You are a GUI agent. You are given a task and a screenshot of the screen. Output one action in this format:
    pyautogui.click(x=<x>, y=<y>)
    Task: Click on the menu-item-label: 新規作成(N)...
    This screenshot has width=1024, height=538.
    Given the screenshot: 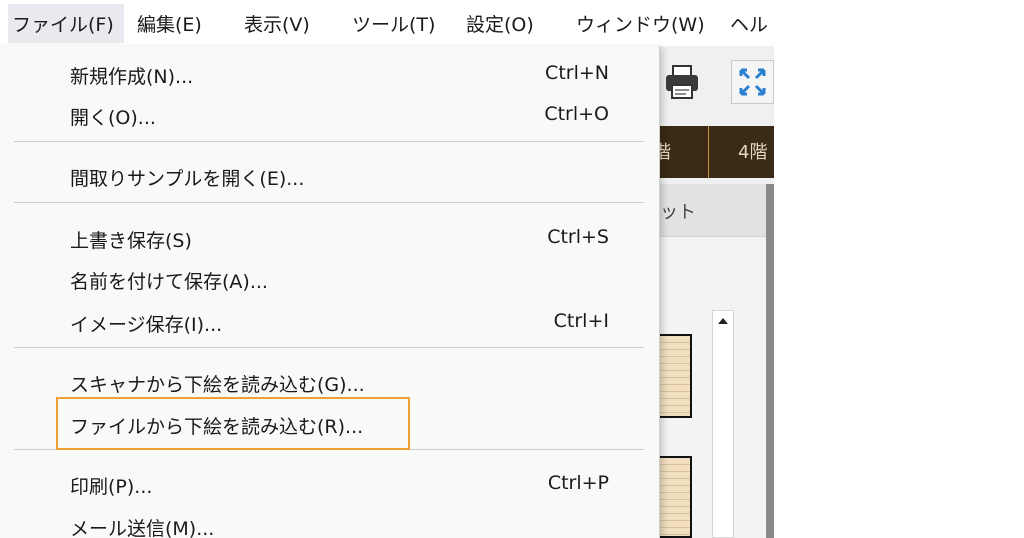 What is the action you would take?
    pyautogui.click(x=132, y=77)
    